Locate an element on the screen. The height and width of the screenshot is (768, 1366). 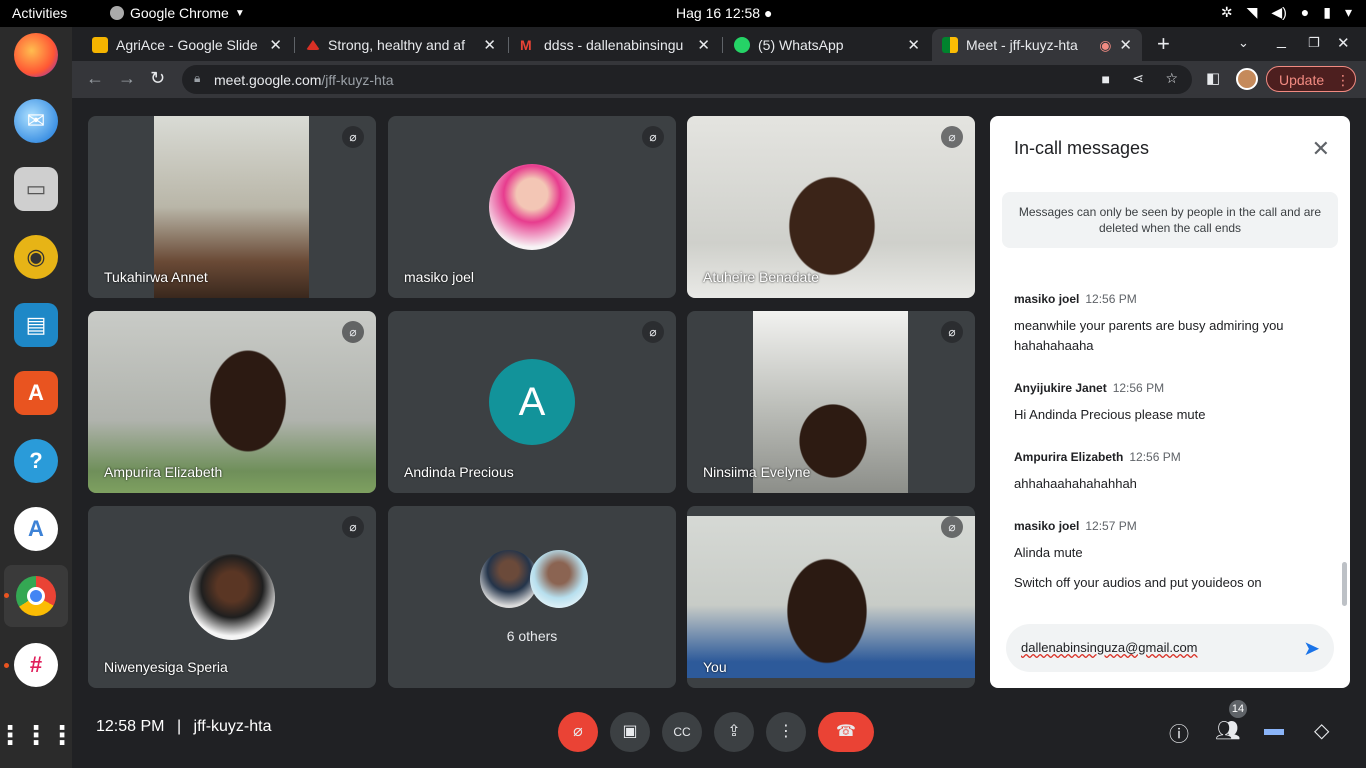
app-dock: ✉ ▭ ◉ ▤ A ? A # ⋮⋮⋮ is located at coordinates (37, 397).